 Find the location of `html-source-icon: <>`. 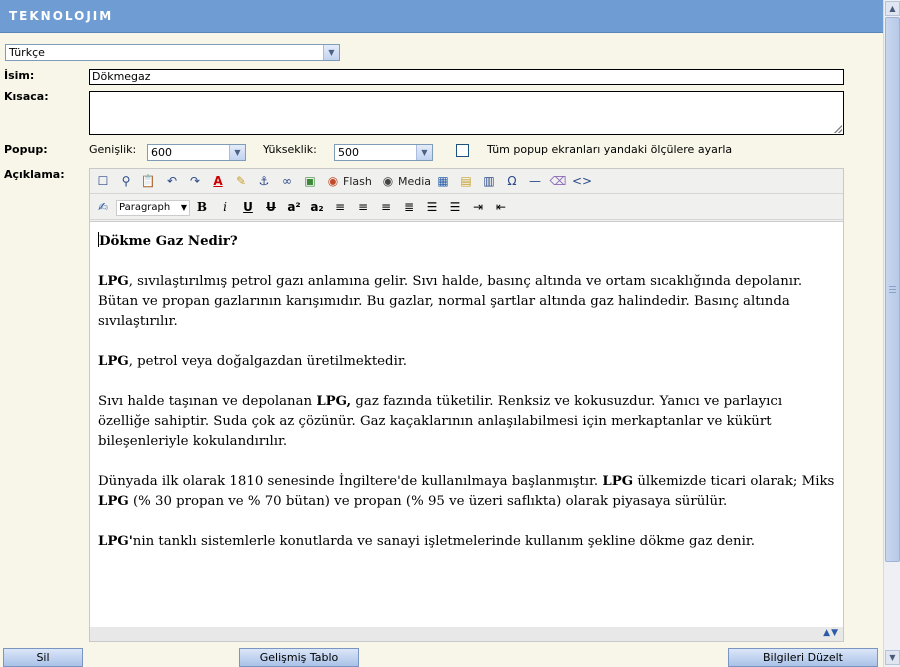

html-source-icon: <> is located at coordinates (582, 181).